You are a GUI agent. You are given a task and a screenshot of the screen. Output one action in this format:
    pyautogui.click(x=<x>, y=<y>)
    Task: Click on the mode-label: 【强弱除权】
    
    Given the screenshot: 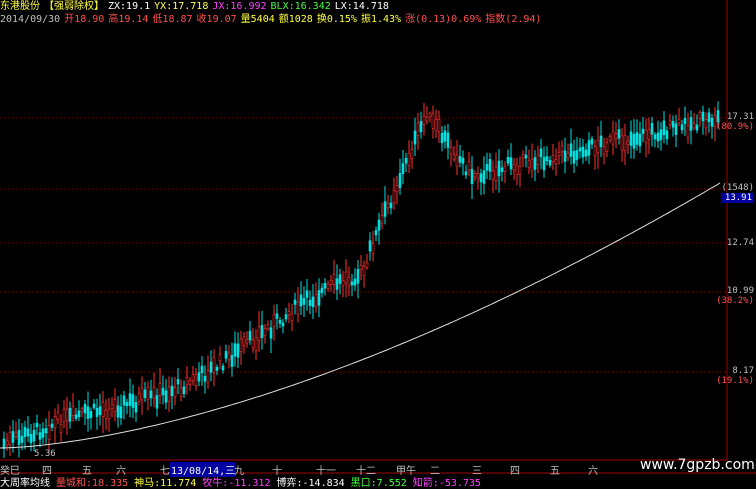 What is the action you would take?
    pyautogui.click(x=74, y=6)
    